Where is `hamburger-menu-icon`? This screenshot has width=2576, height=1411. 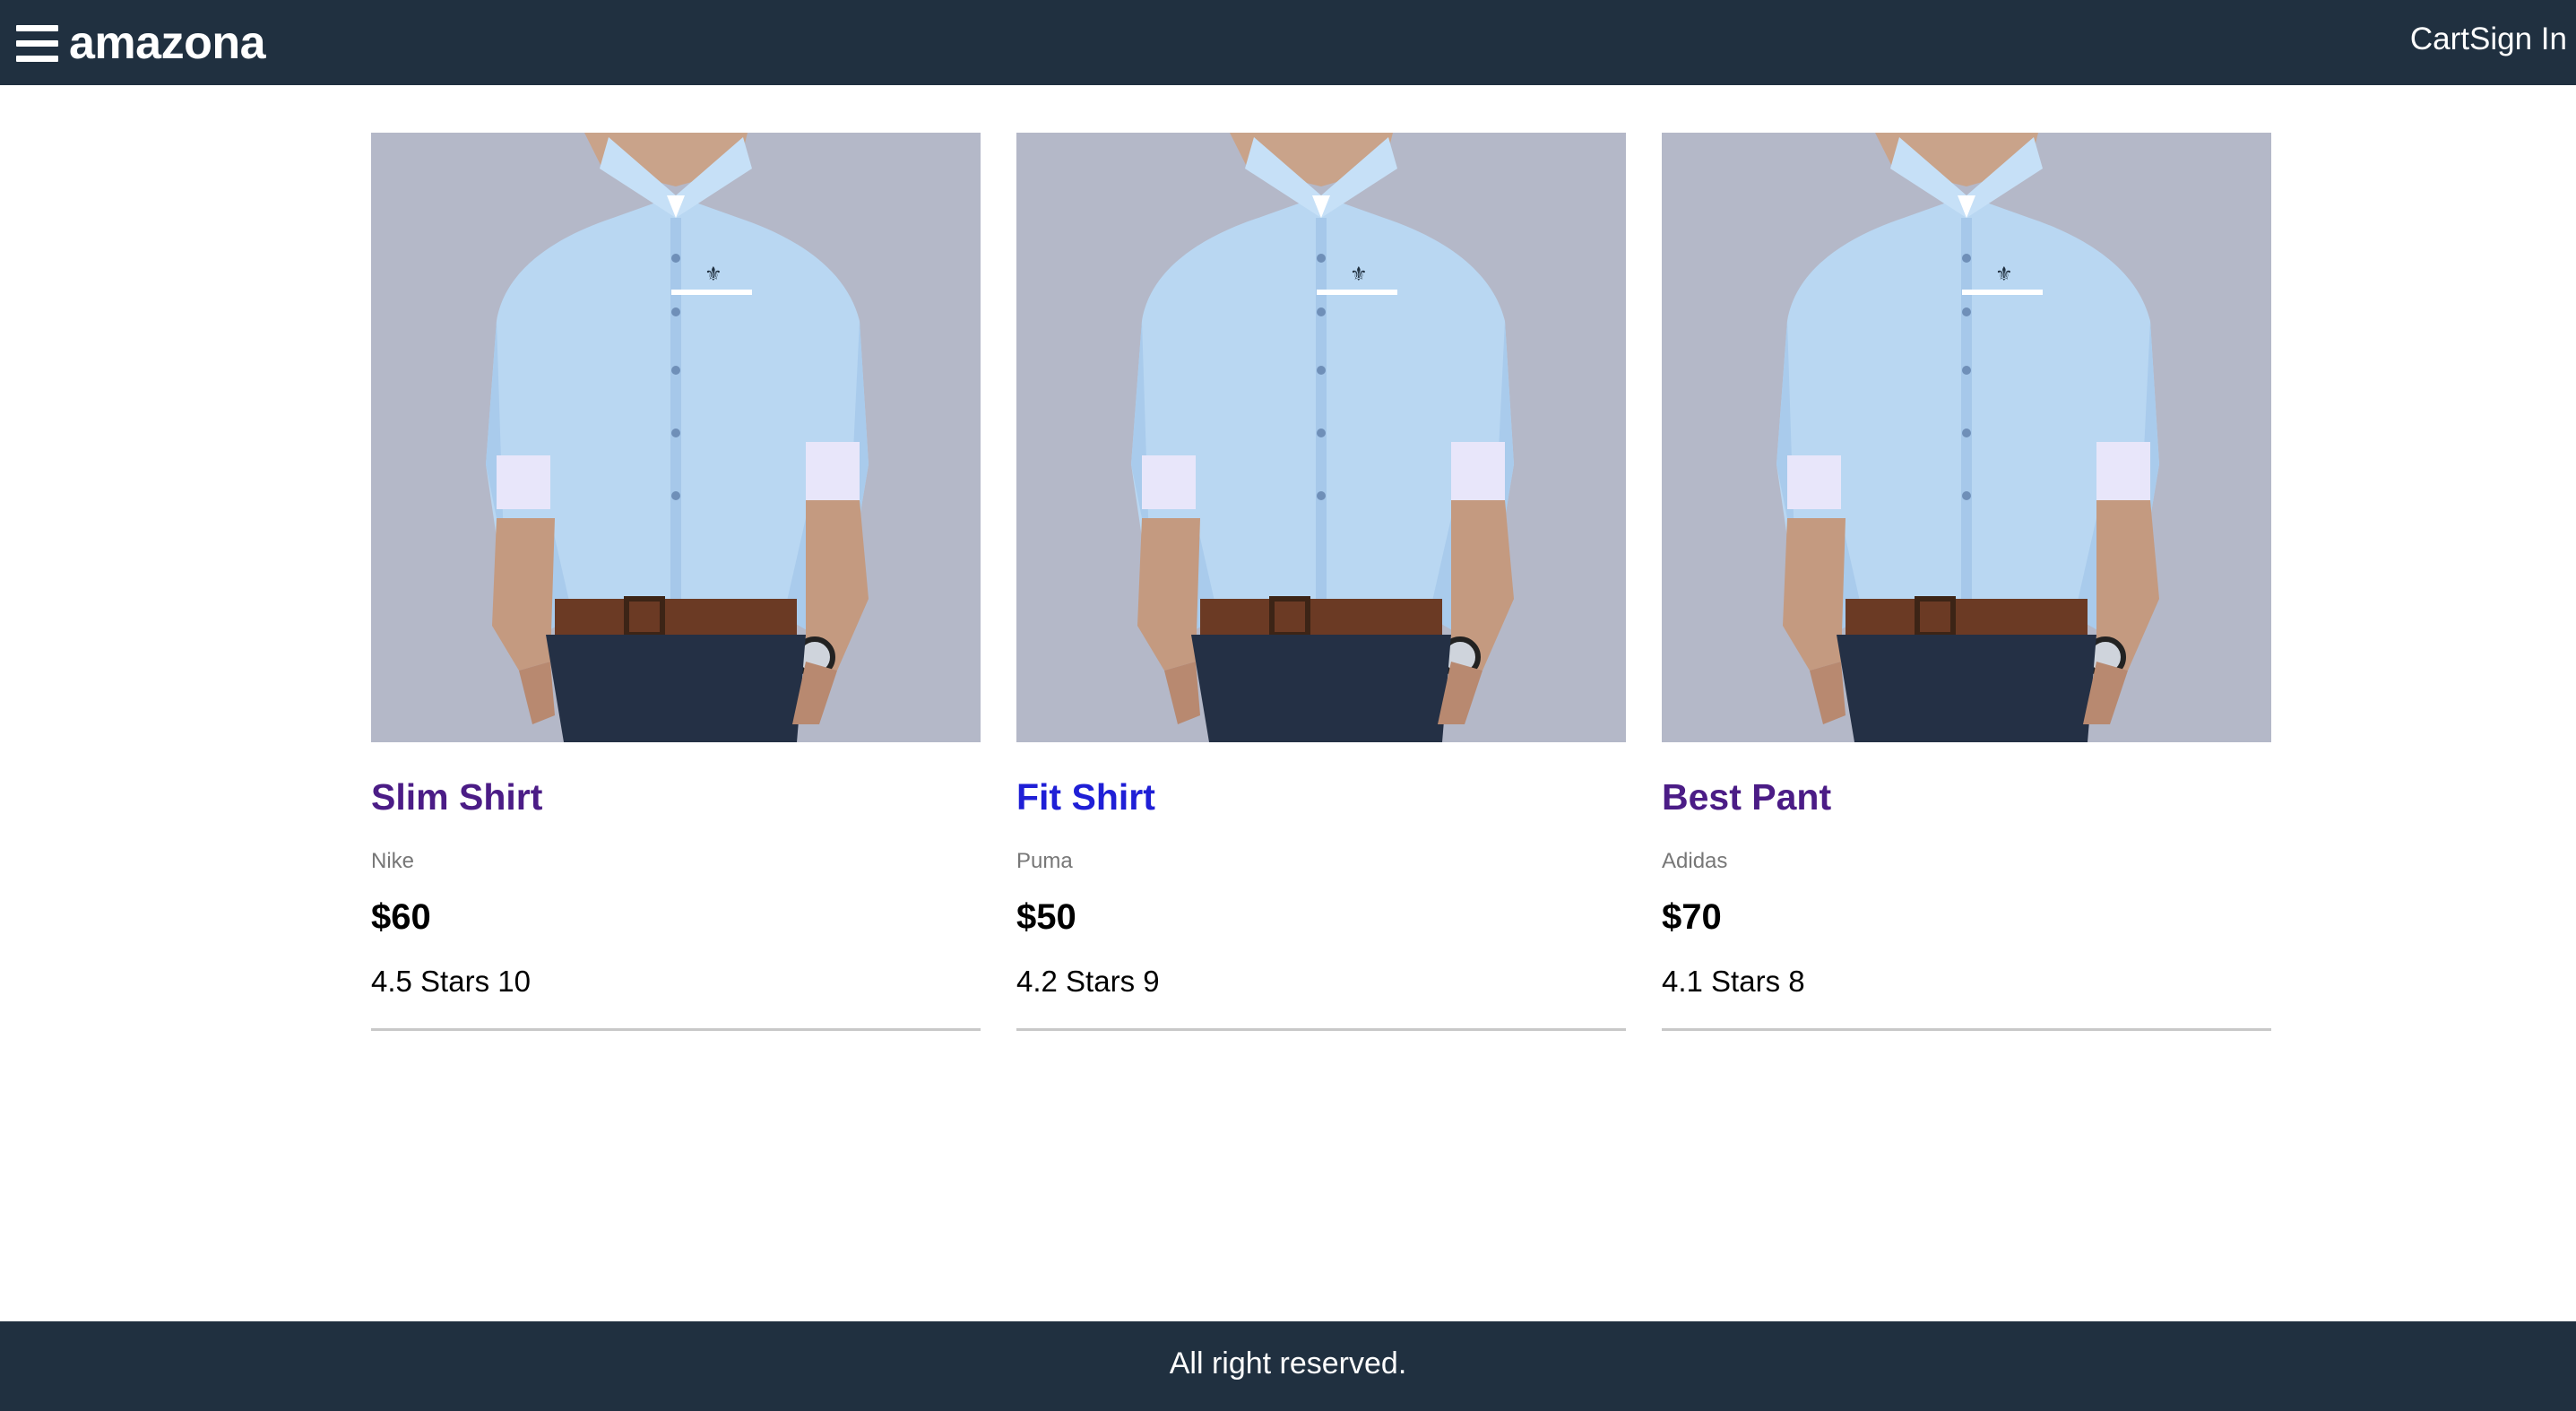 hamburger-menu-icon is located at coordinates (37, 44).